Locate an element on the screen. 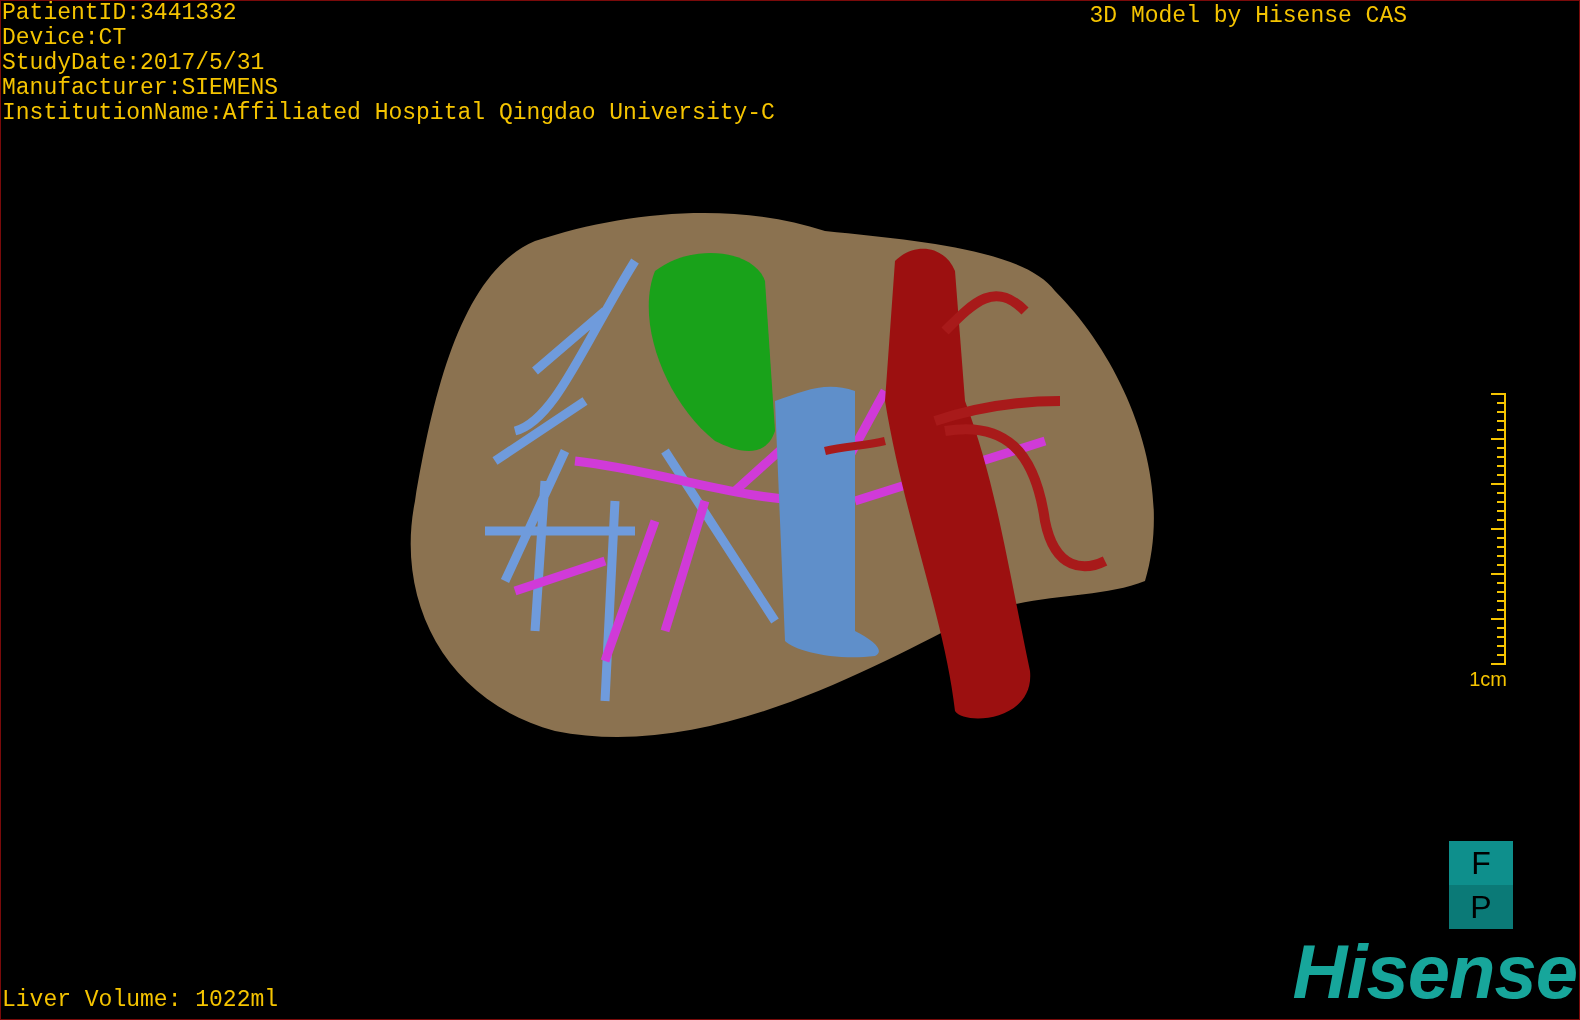  info-text: StudyDate:2017/5/31 is located at coordinates (134, 63).